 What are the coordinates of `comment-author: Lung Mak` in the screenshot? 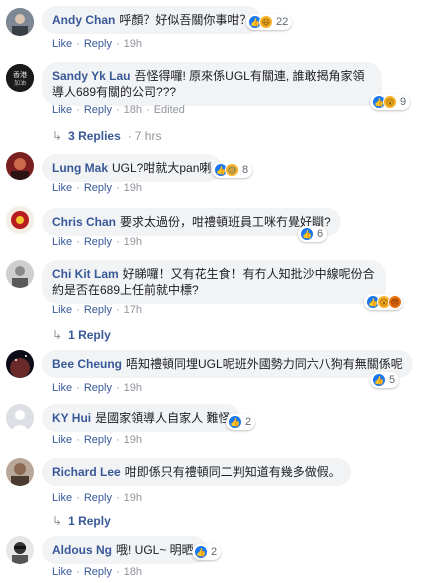 It's located at (80, 168).